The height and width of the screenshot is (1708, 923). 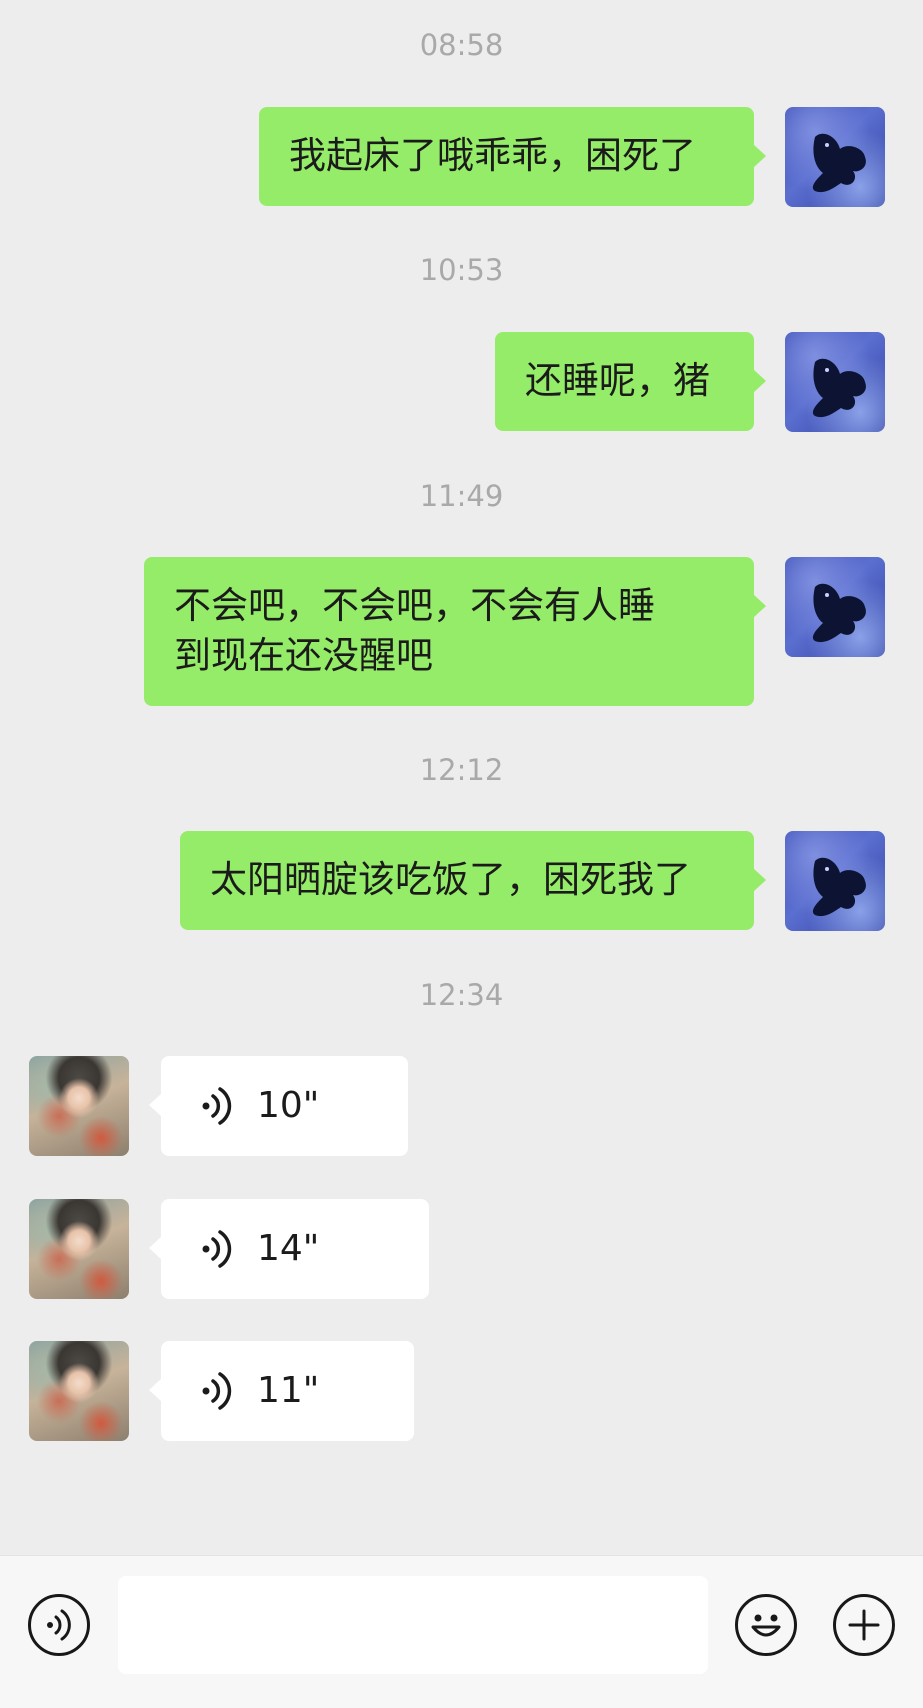 I want to click on message-bubble: 还睡呢，猪, so click(x=630, y=381).